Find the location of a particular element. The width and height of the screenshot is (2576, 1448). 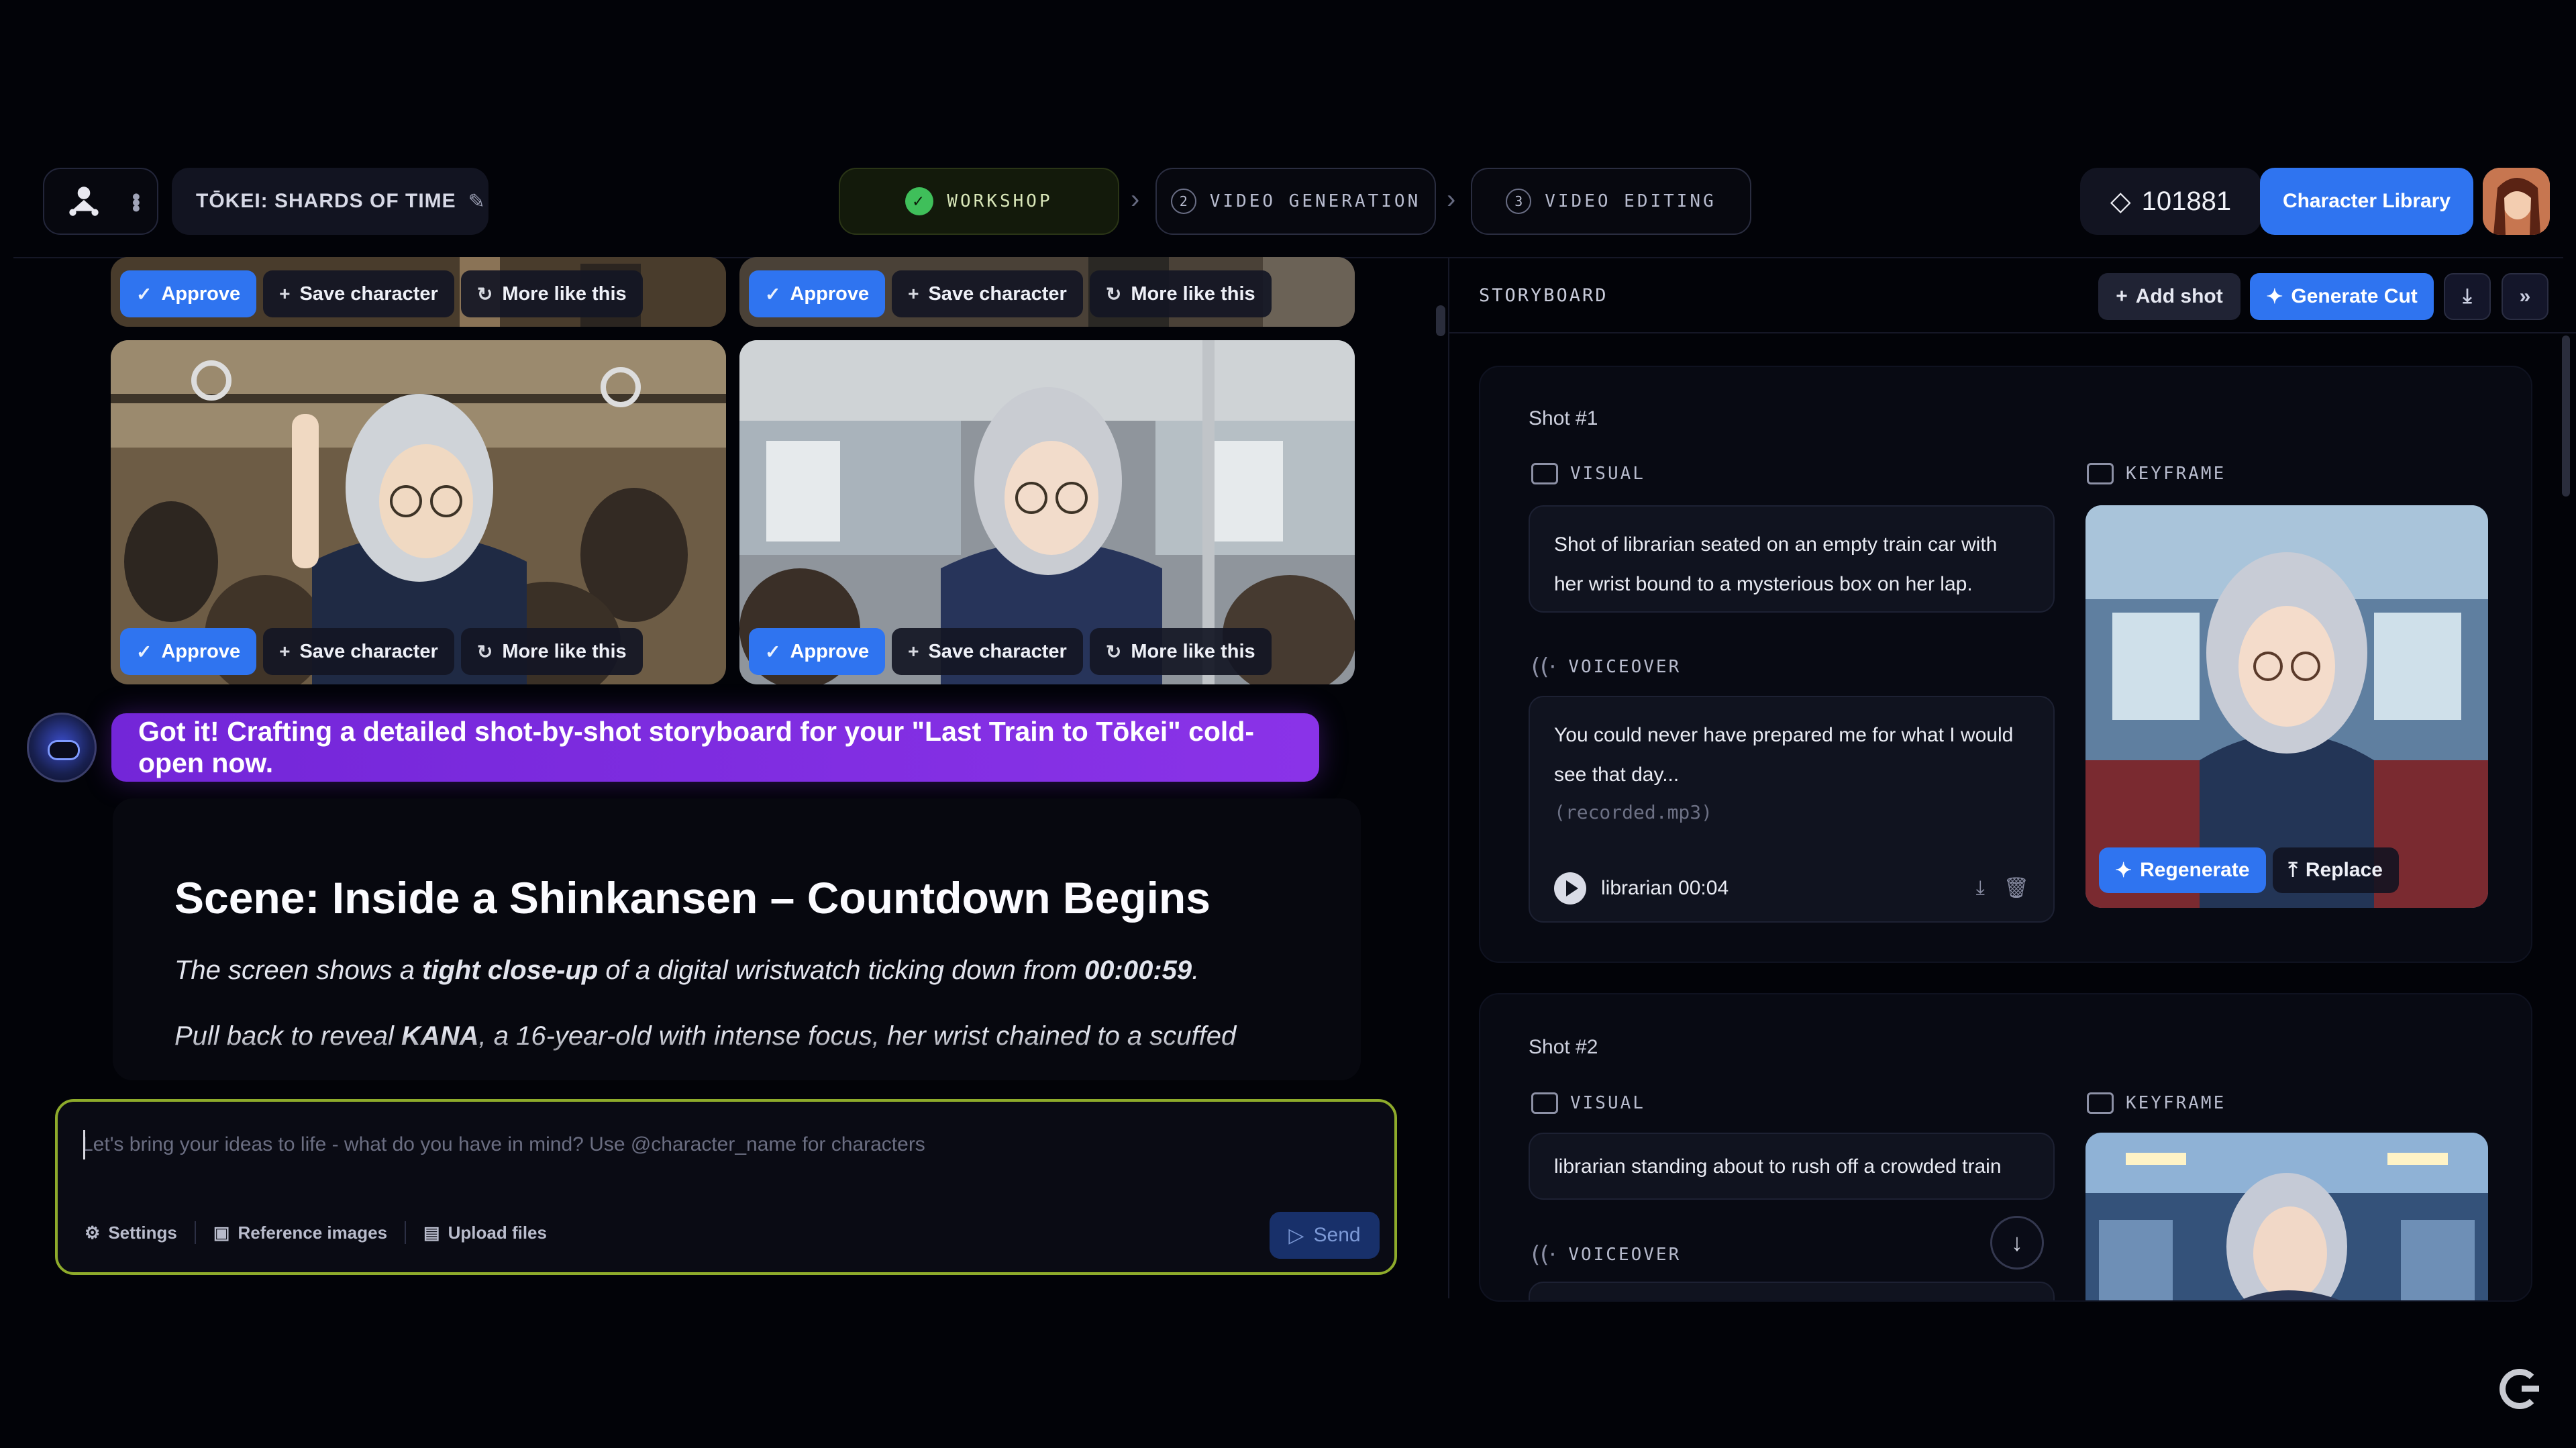

image-icon is located at coordinates (2100, 473).